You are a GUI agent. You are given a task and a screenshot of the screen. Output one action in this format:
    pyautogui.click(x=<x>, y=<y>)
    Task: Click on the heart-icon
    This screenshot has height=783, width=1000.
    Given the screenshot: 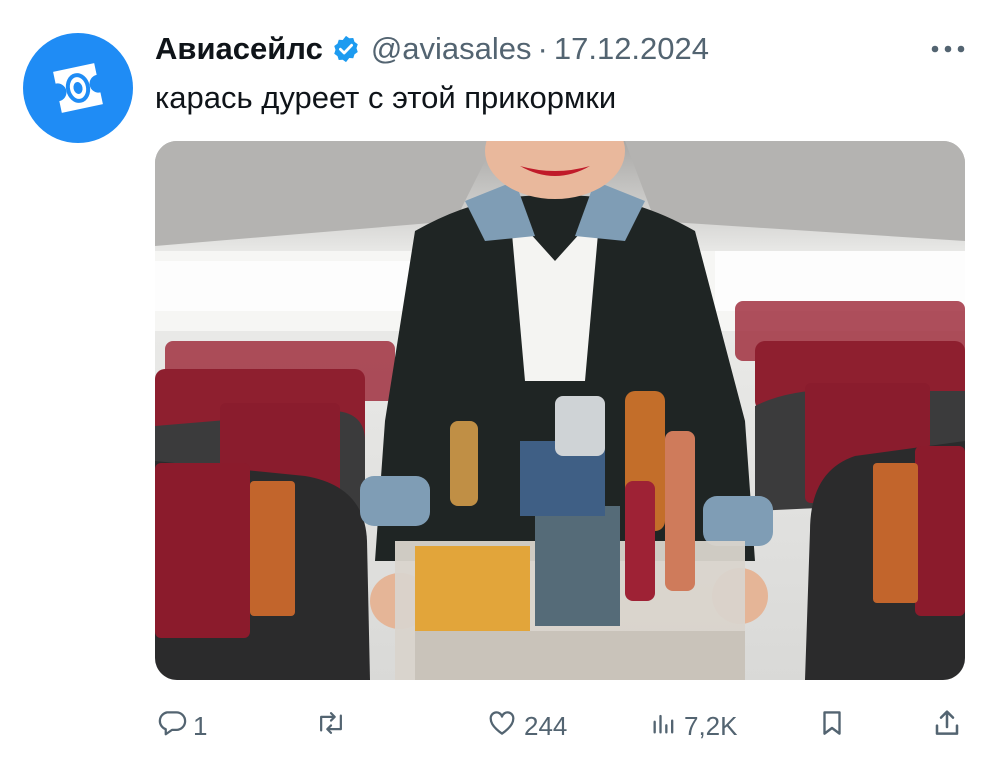 What is the action you would take?
    pyautogui.click(x=502, y=726)
    